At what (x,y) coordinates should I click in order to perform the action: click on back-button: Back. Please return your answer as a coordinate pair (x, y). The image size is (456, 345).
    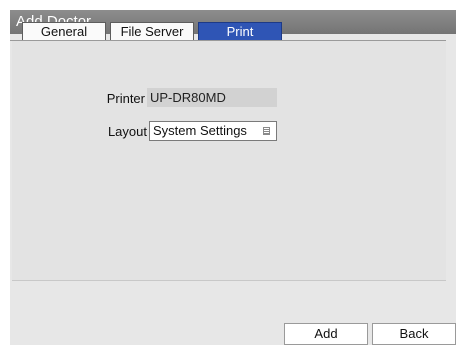
    Looking at the image, I should click on (414, 334).